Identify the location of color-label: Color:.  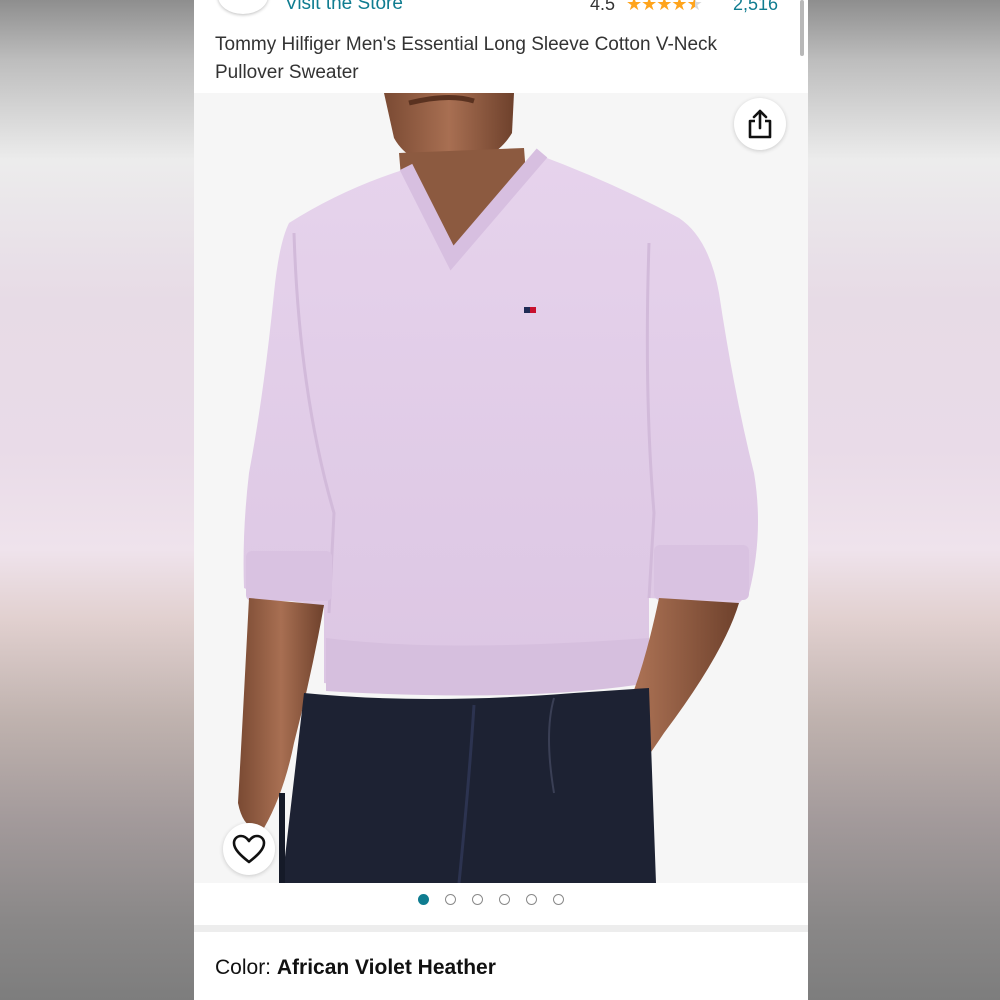
(246, 967).